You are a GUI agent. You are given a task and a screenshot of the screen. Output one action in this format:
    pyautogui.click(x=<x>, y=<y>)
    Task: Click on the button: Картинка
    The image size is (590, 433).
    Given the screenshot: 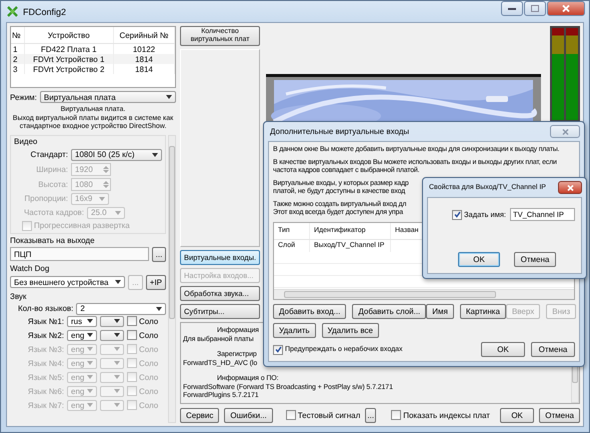 What is the action you would take?
    pyautogui.click(x=483, y=311)
    